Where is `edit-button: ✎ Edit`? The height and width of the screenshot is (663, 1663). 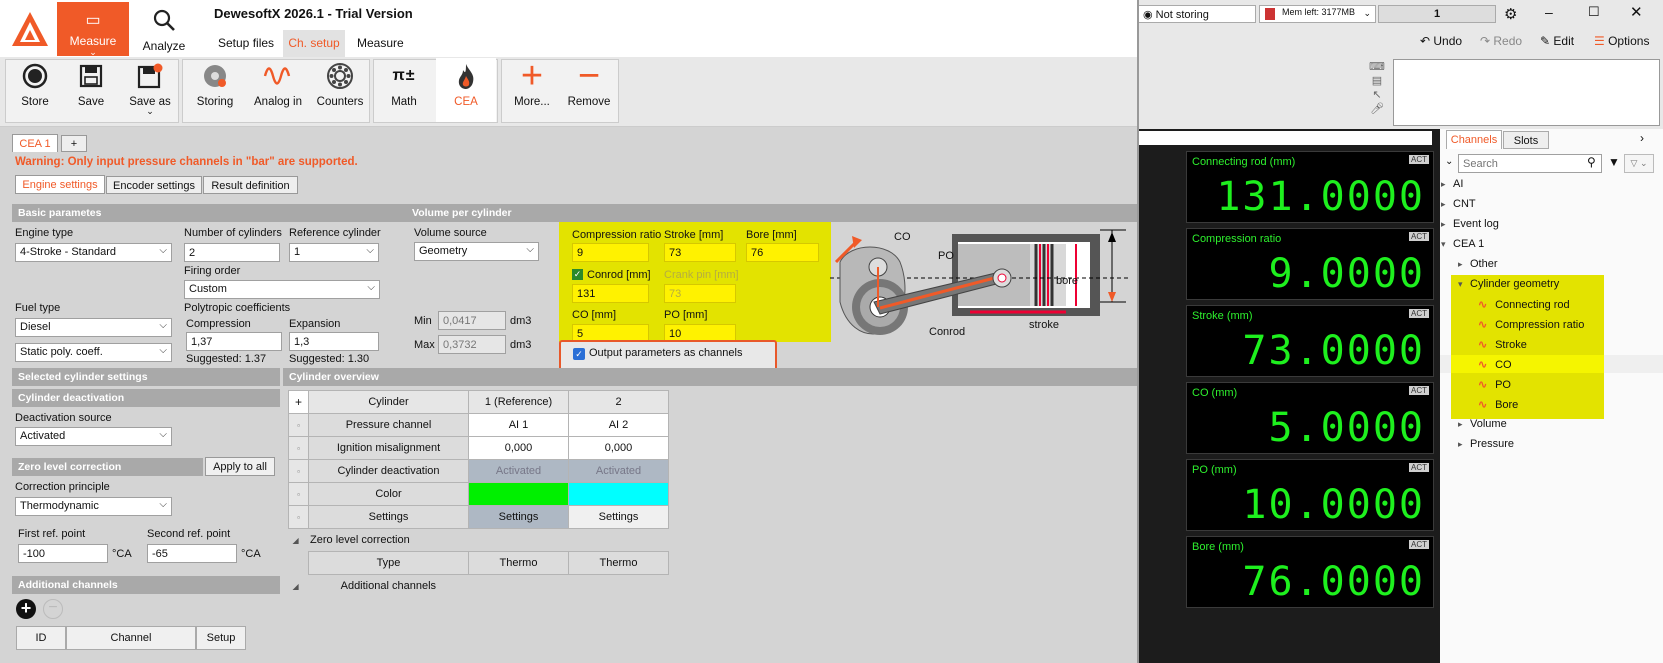
edit-button: ✎ Edit is located at coordinates (1557, 41).